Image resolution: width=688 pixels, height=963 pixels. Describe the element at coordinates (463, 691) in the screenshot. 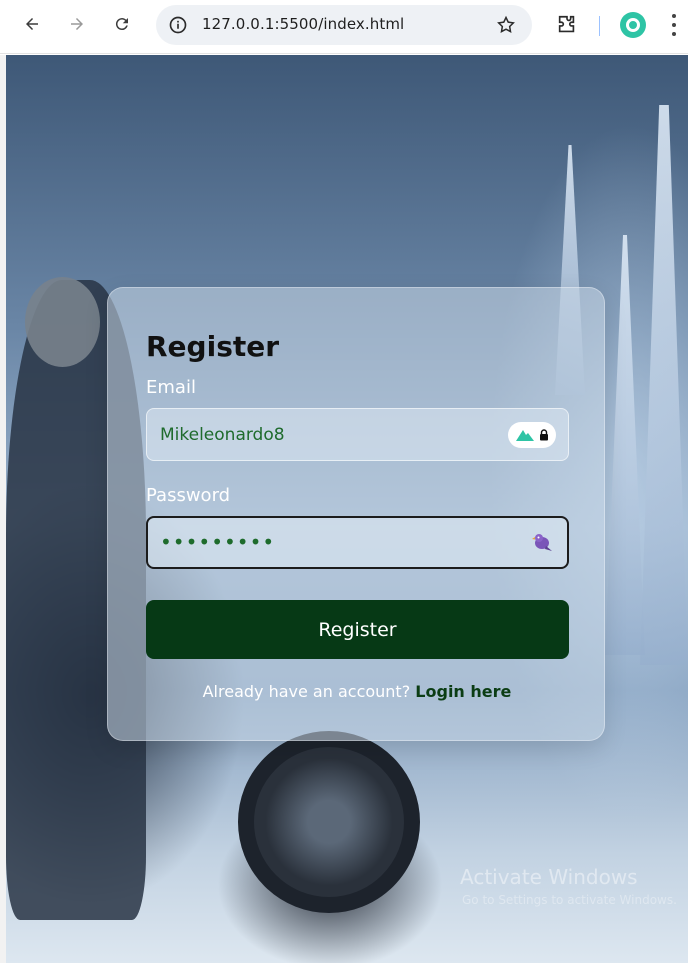

I see `login-link: Login here` at that location.